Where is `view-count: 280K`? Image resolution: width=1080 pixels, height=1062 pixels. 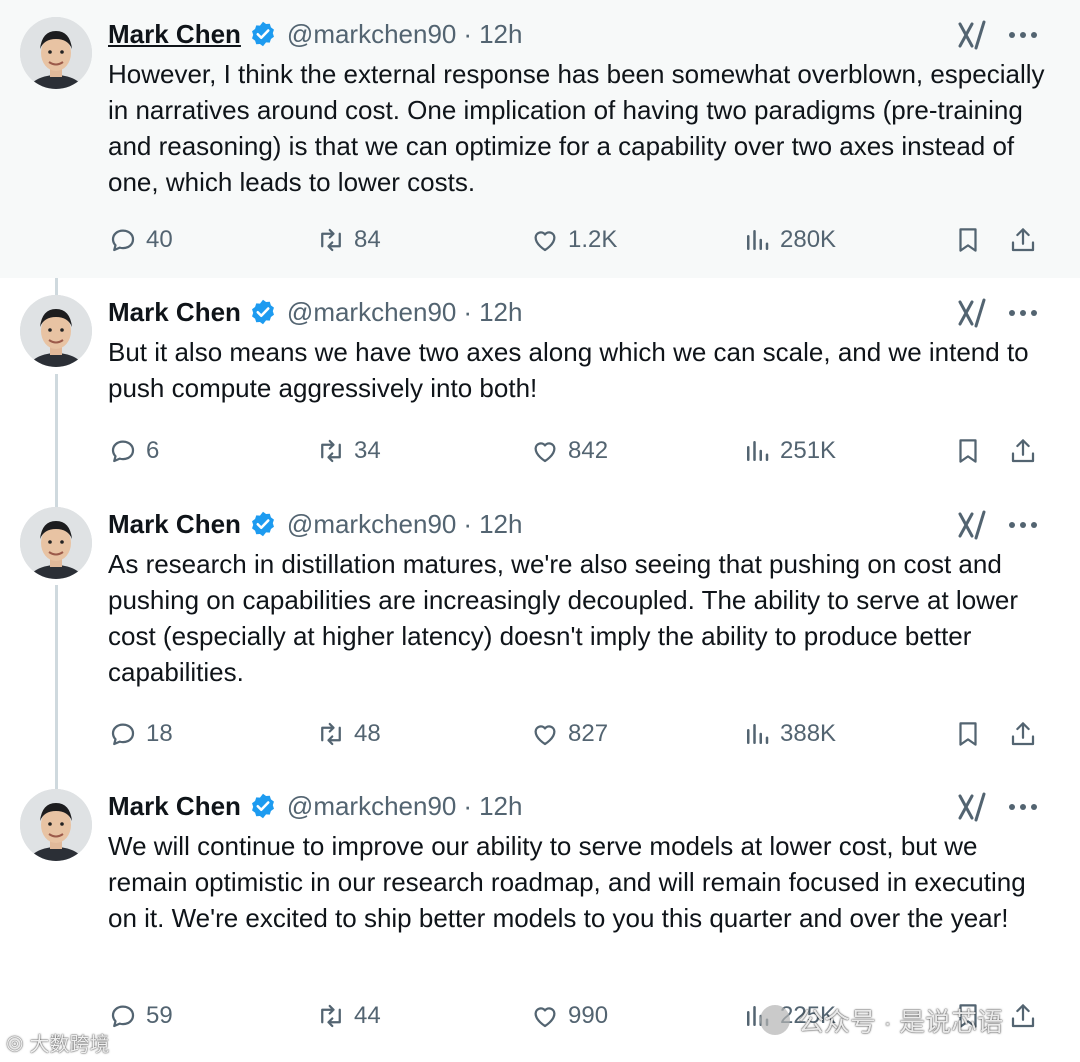
view-count: 280K is located at coordinates (808, 239).